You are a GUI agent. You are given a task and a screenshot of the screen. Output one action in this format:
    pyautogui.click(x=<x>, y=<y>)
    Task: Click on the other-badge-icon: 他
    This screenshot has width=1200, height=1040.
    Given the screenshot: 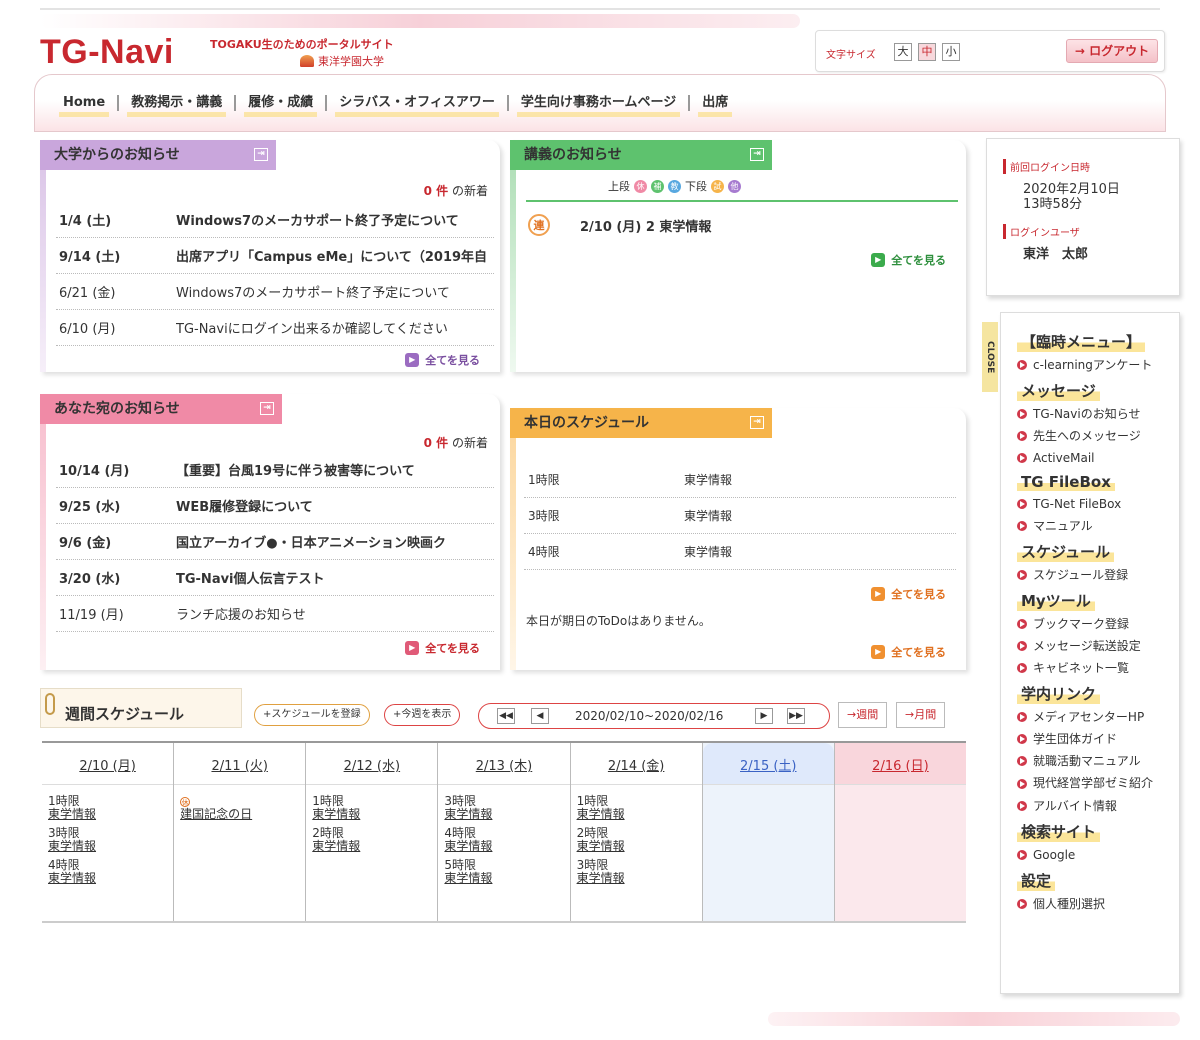 What is the action you would take?
    pyautogui.click(x=734, y=186)
    